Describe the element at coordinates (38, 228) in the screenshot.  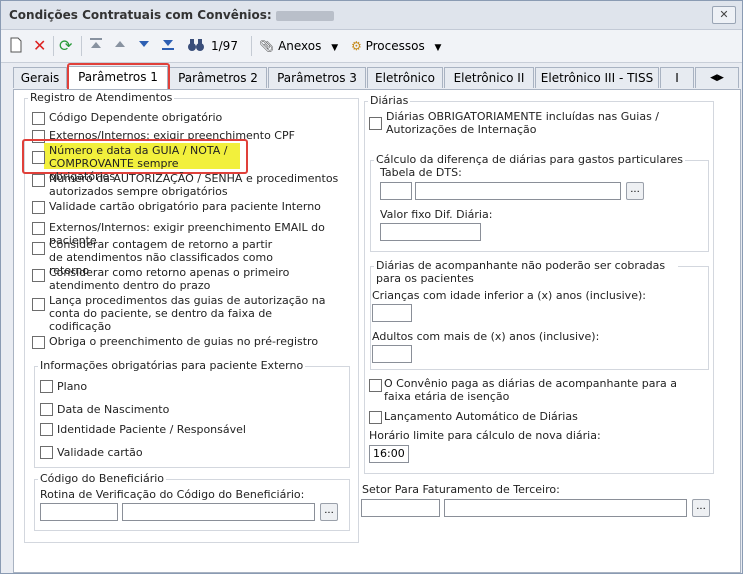
I see `checkbox-exigir-email` at that location.